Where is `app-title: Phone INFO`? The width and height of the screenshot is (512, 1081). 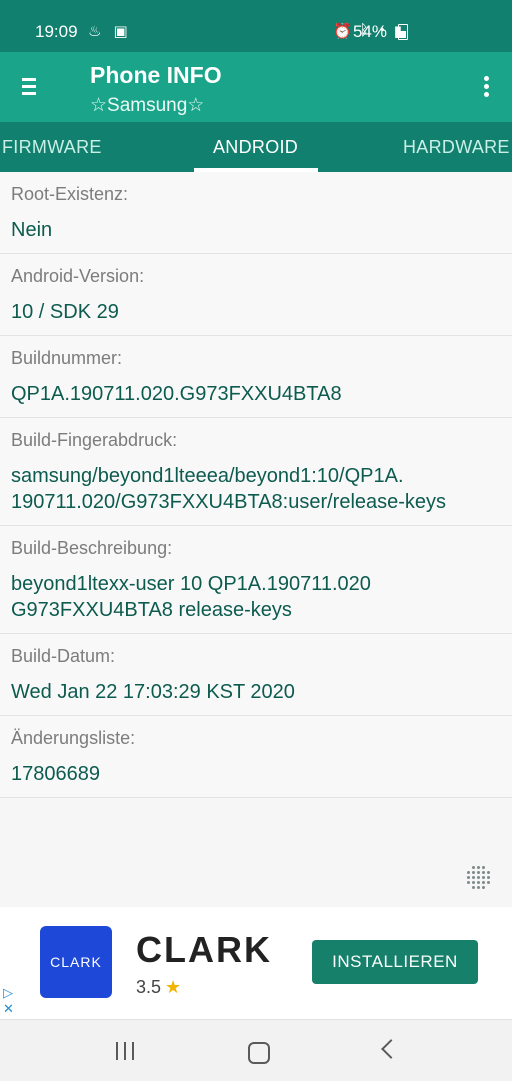
app-title: Phone INFO is located at coordinates (156, 75).